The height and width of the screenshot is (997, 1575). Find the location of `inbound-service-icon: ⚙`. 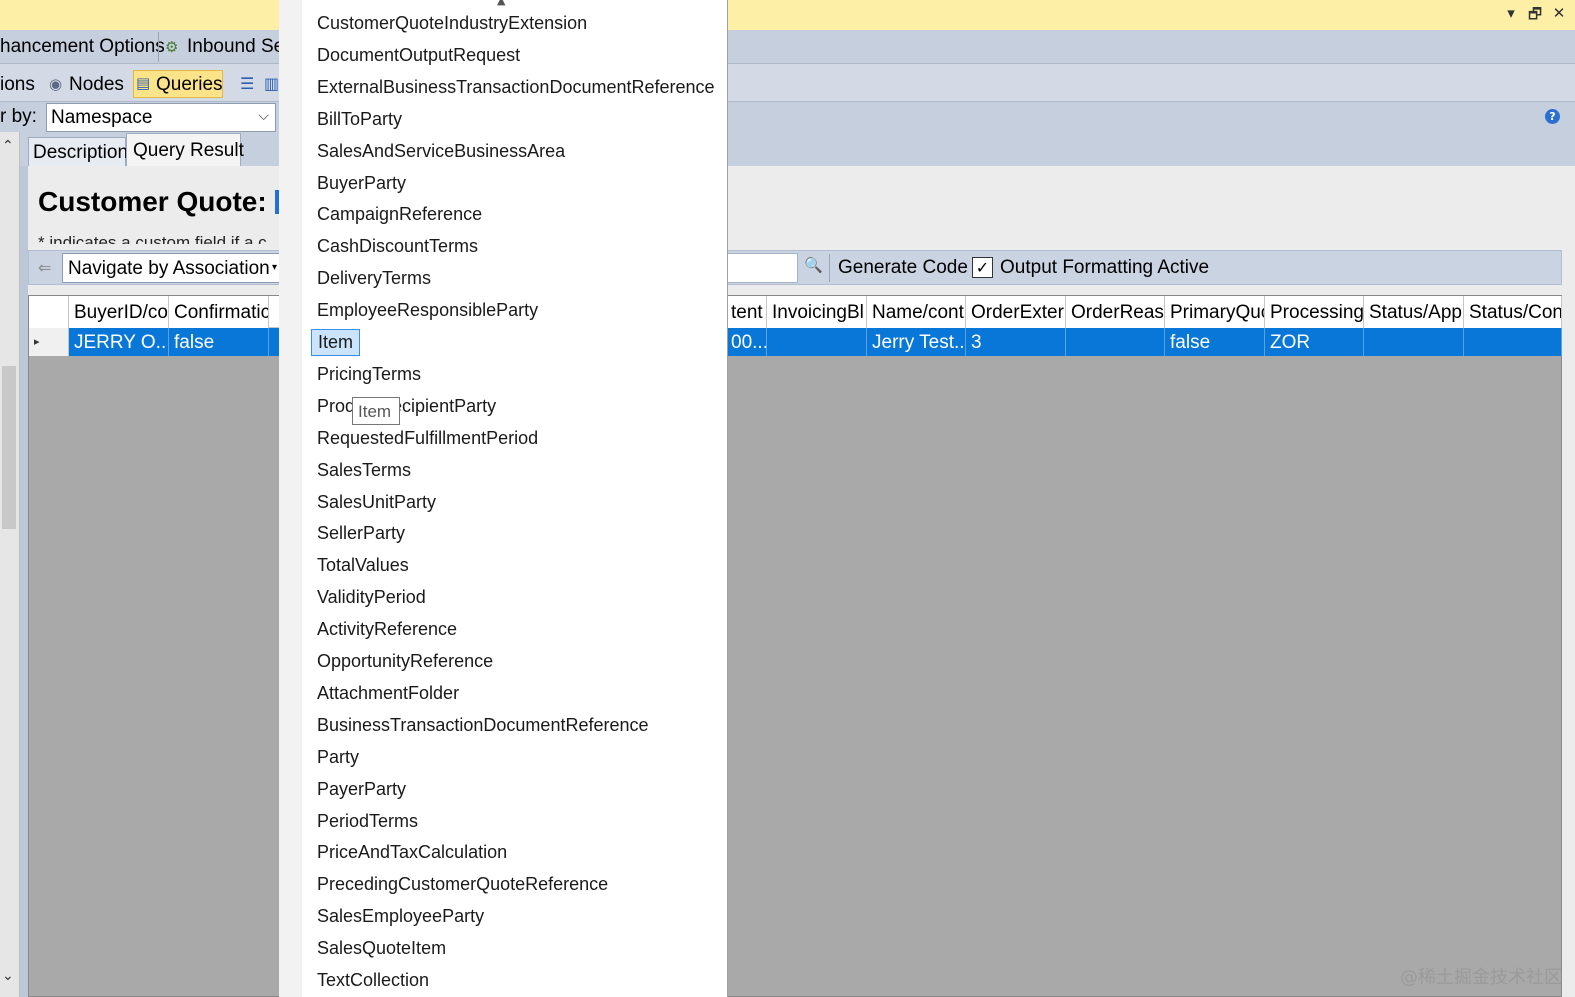

inbound-service-icon: ⚙ is located at coordinates (172, 47).